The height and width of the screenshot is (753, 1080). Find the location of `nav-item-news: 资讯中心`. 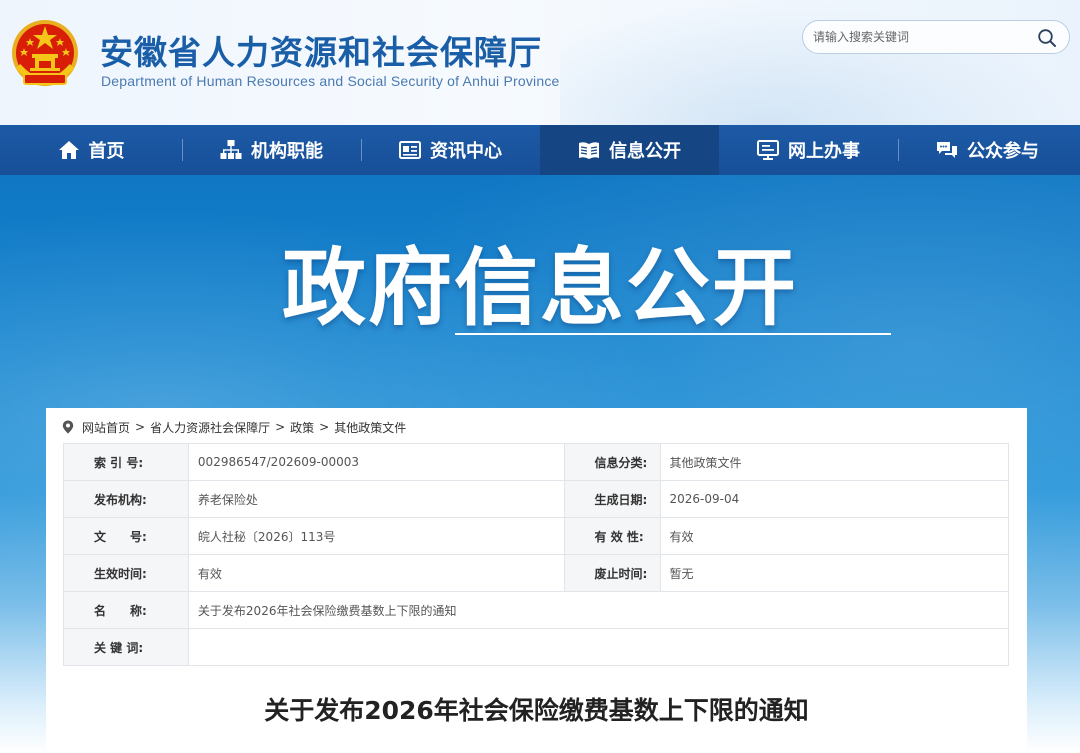

nav-item-news: 资讯中心 is located at coordinates (450, 150).